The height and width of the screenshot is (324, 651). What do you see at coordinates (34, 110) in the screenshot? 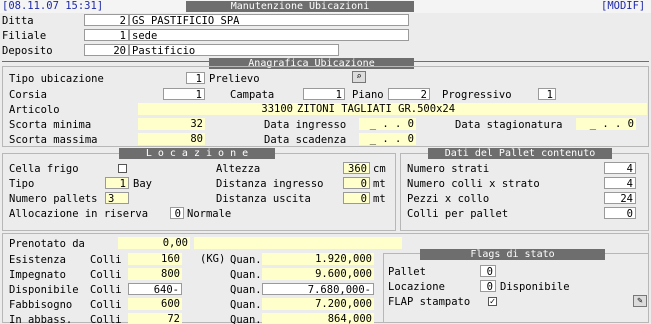
I see `articolo-label: Articolo` at bounding box center [34, 110].